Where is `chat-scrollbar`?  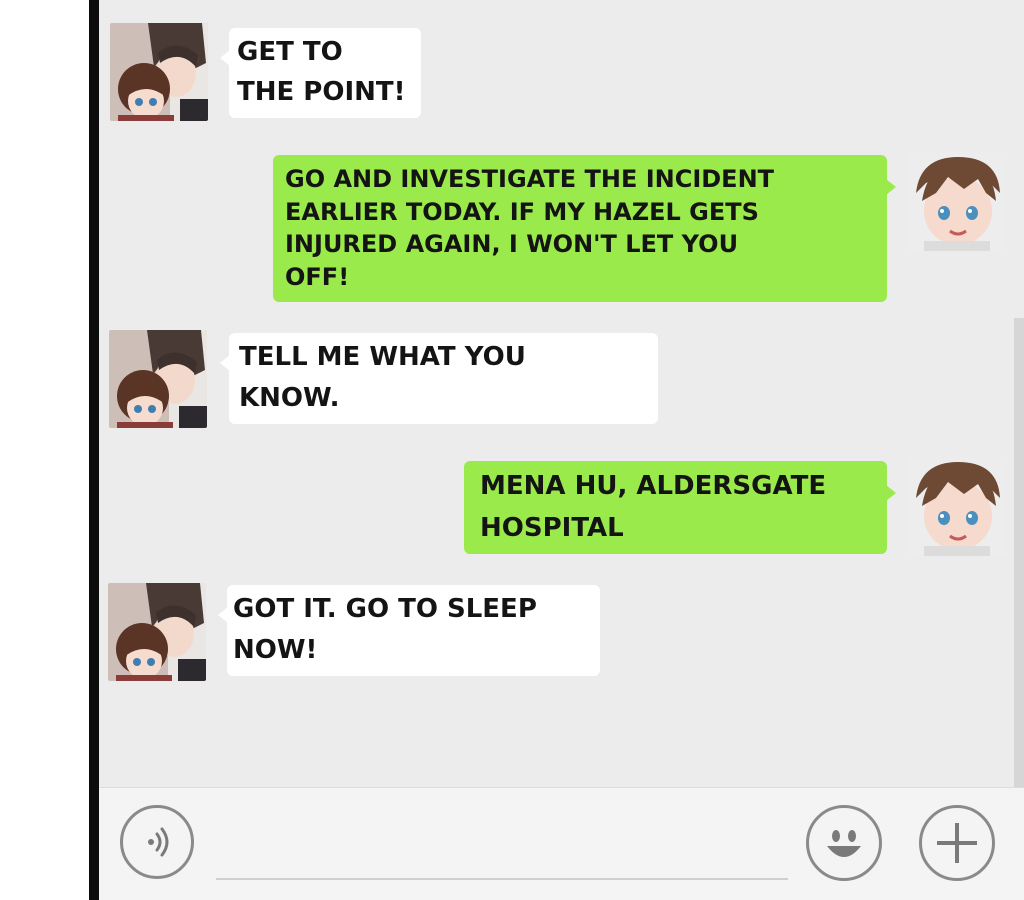
chat-scrollbar is located at coordinates (1019, 552).